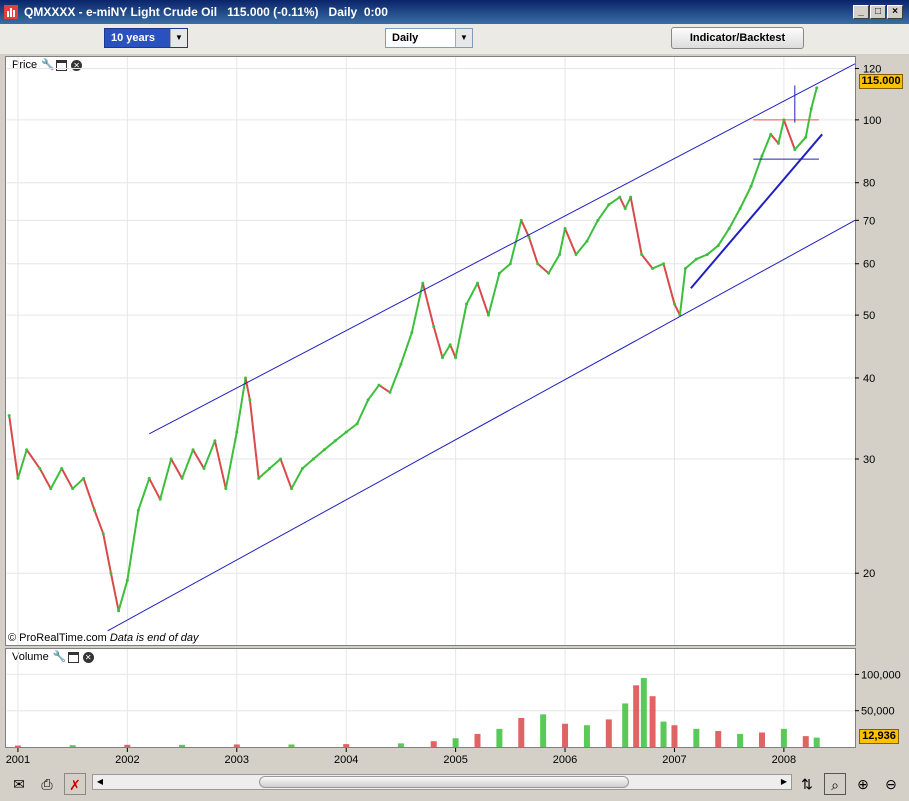  I want to click on period-select: 10 years ▼, so click(146, 38).